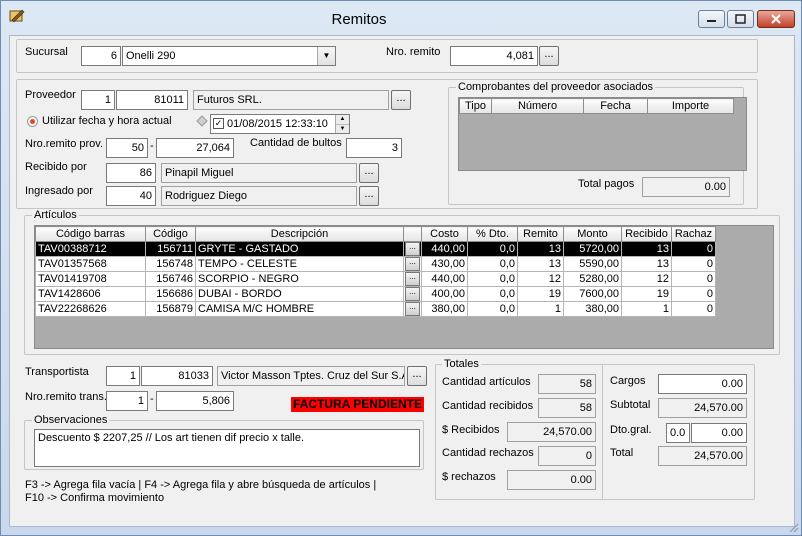 This screenshot has width=802, height=536. Describe the element at coordinates (494, 56) in the screenshot. I see `nro-remito-field: 4,081` at that location.